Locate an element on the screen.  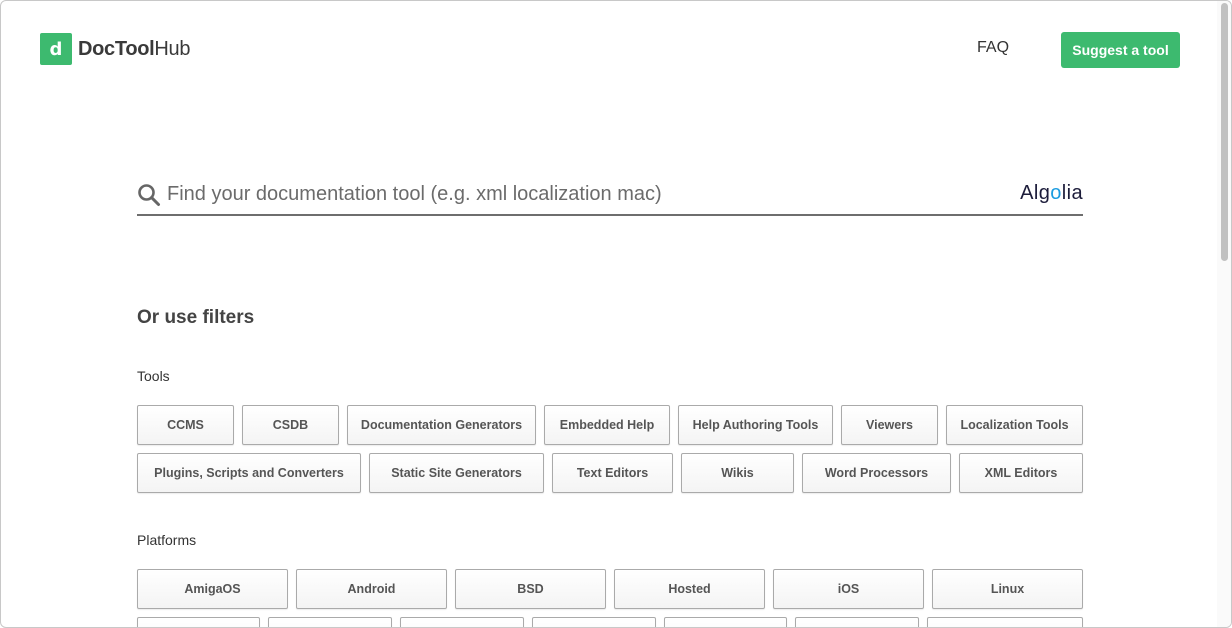
filter-chip: CCMS is located at coordinates (185, 425).